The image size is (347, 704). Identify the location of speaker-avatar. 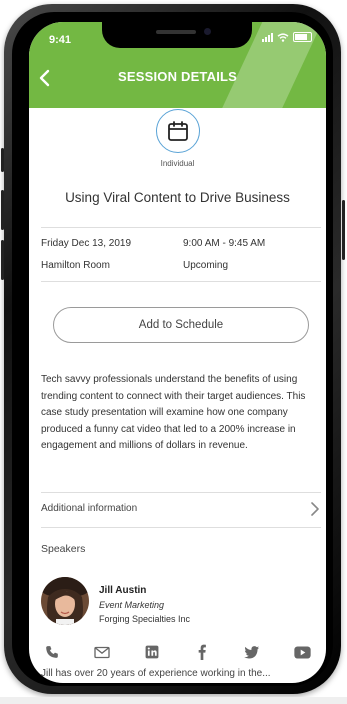
(65, 601).